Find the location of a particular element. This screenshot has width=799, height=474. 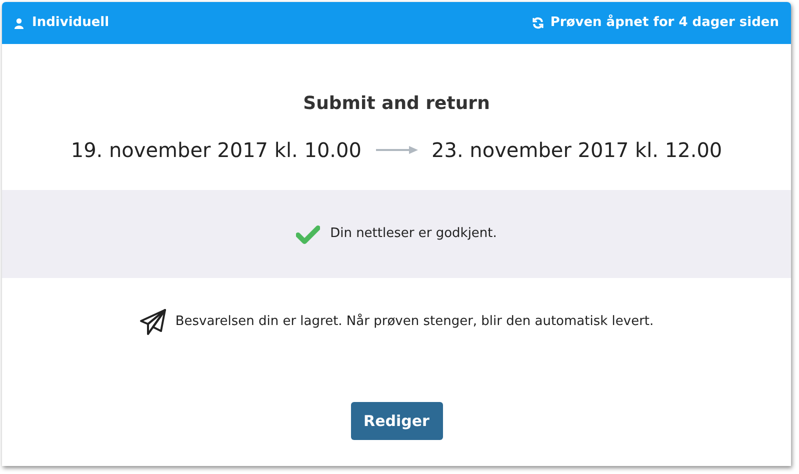

status-message: Besvarelsen din er lagret. Når prøven stenger, blir den automatisk levert. is located at coordinates (414, 322).